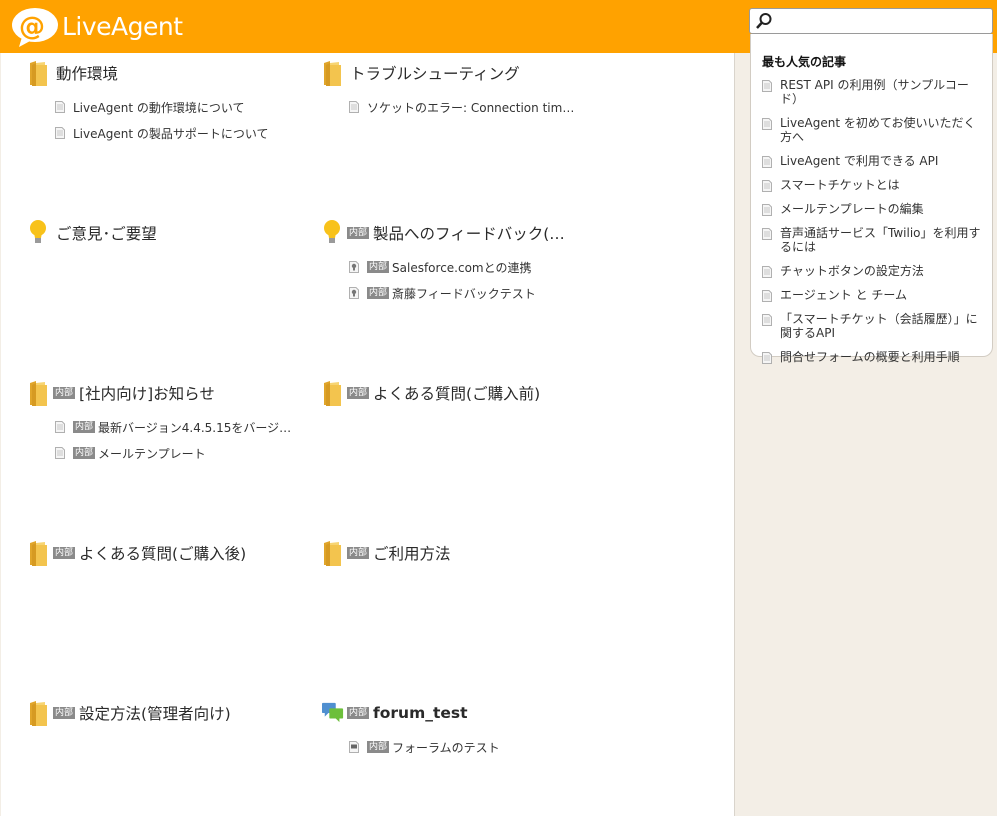 This screenshot has height=816, width=997. I want to click on popular-article-link: LiveAgent を初めてお使いいただく方へ, so click(875, 130).